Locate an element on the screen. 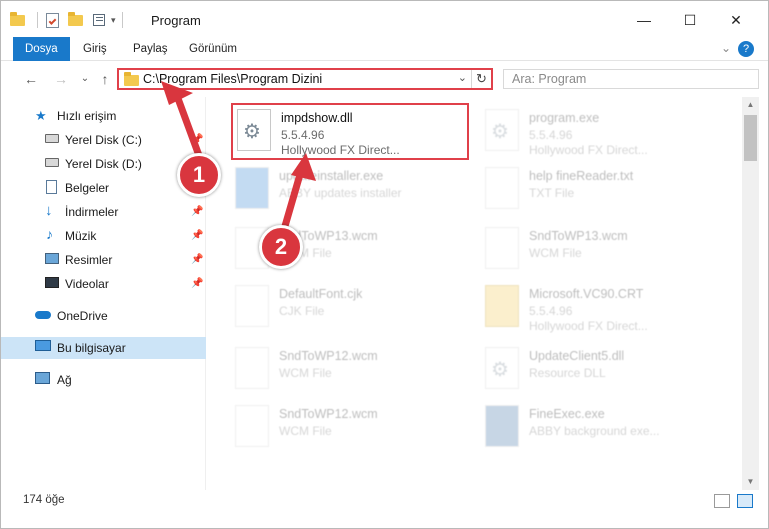  arrow-2-head is located at coordinates (303, 167).